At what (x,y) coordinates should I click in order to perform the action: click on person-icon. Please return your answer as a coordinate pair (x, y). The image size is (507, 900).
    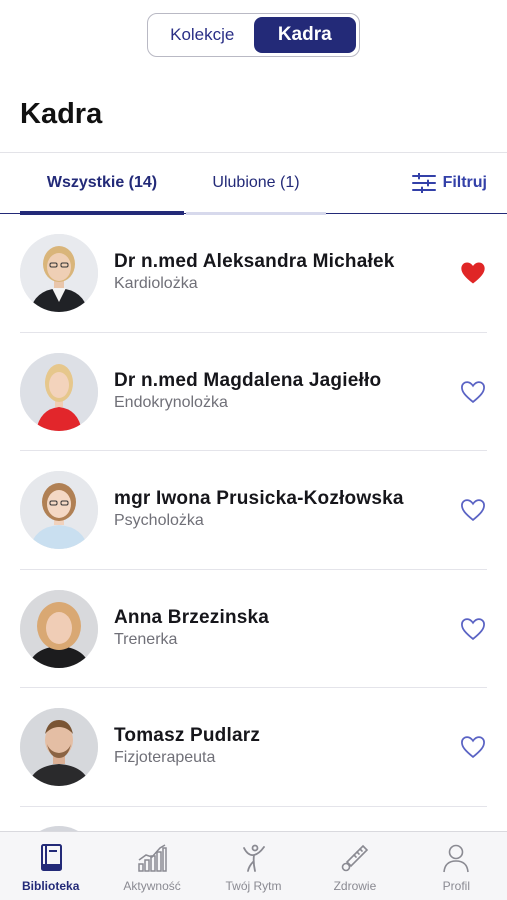
    Looking at the image, I should click on (456, 858).